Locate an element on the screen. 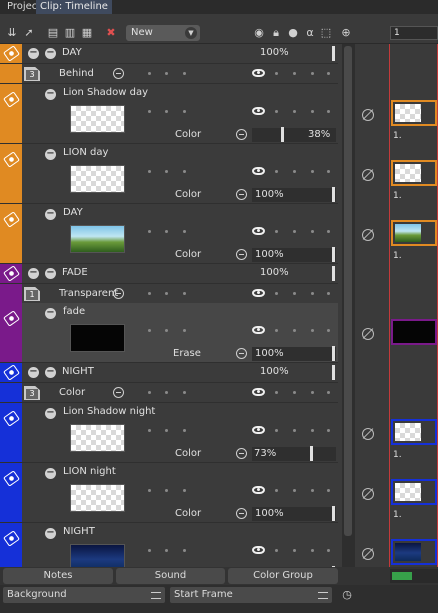 This screenshot has width=438, height=613. color-group-button: Color Group is located at coordinates (283, 576).